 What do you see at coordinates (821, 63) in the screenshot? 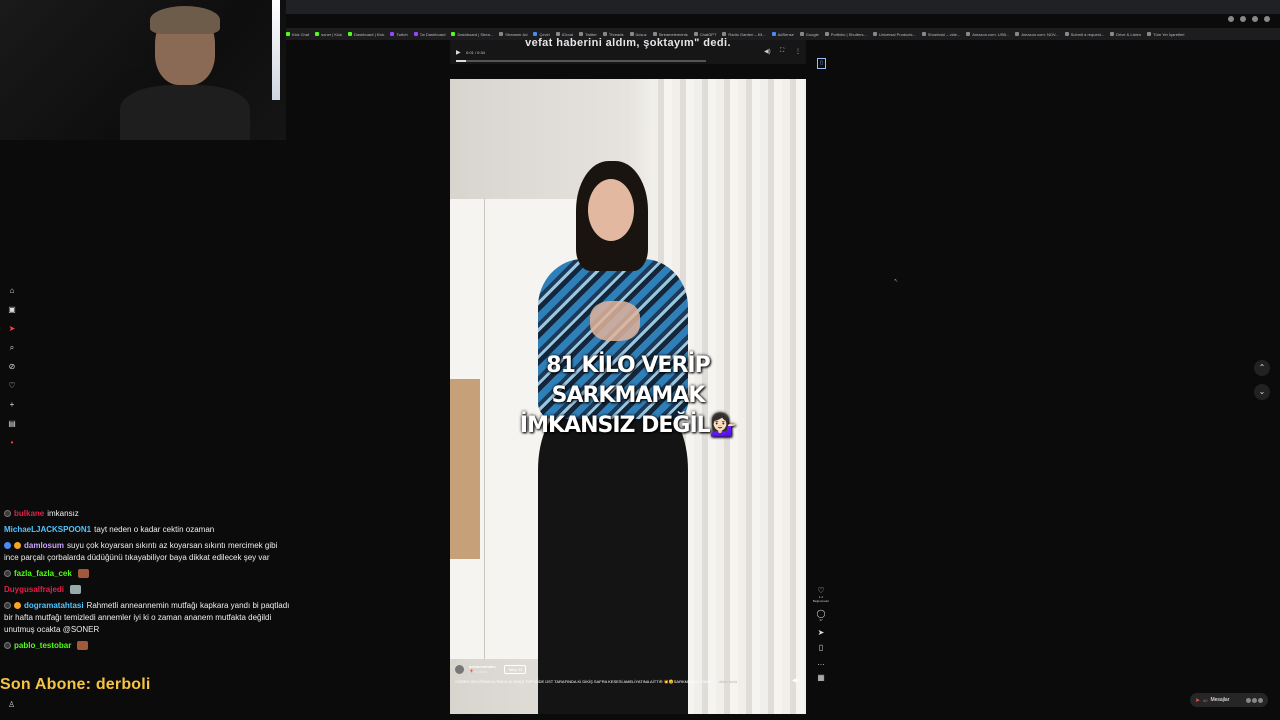
I see `bookmark-marker-icon: ▯` at bounding box center [821, 63].